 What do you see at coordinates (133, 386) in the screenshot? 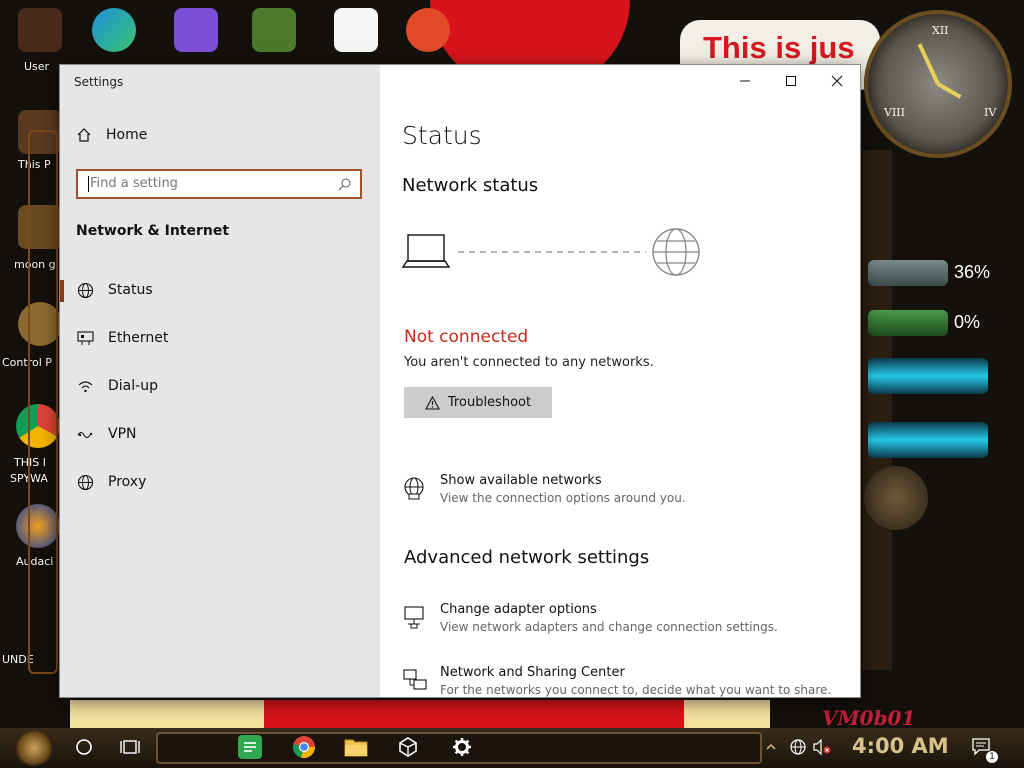
I see `sidebar-item-label: Dial-up` at bounding box center [133, 386].